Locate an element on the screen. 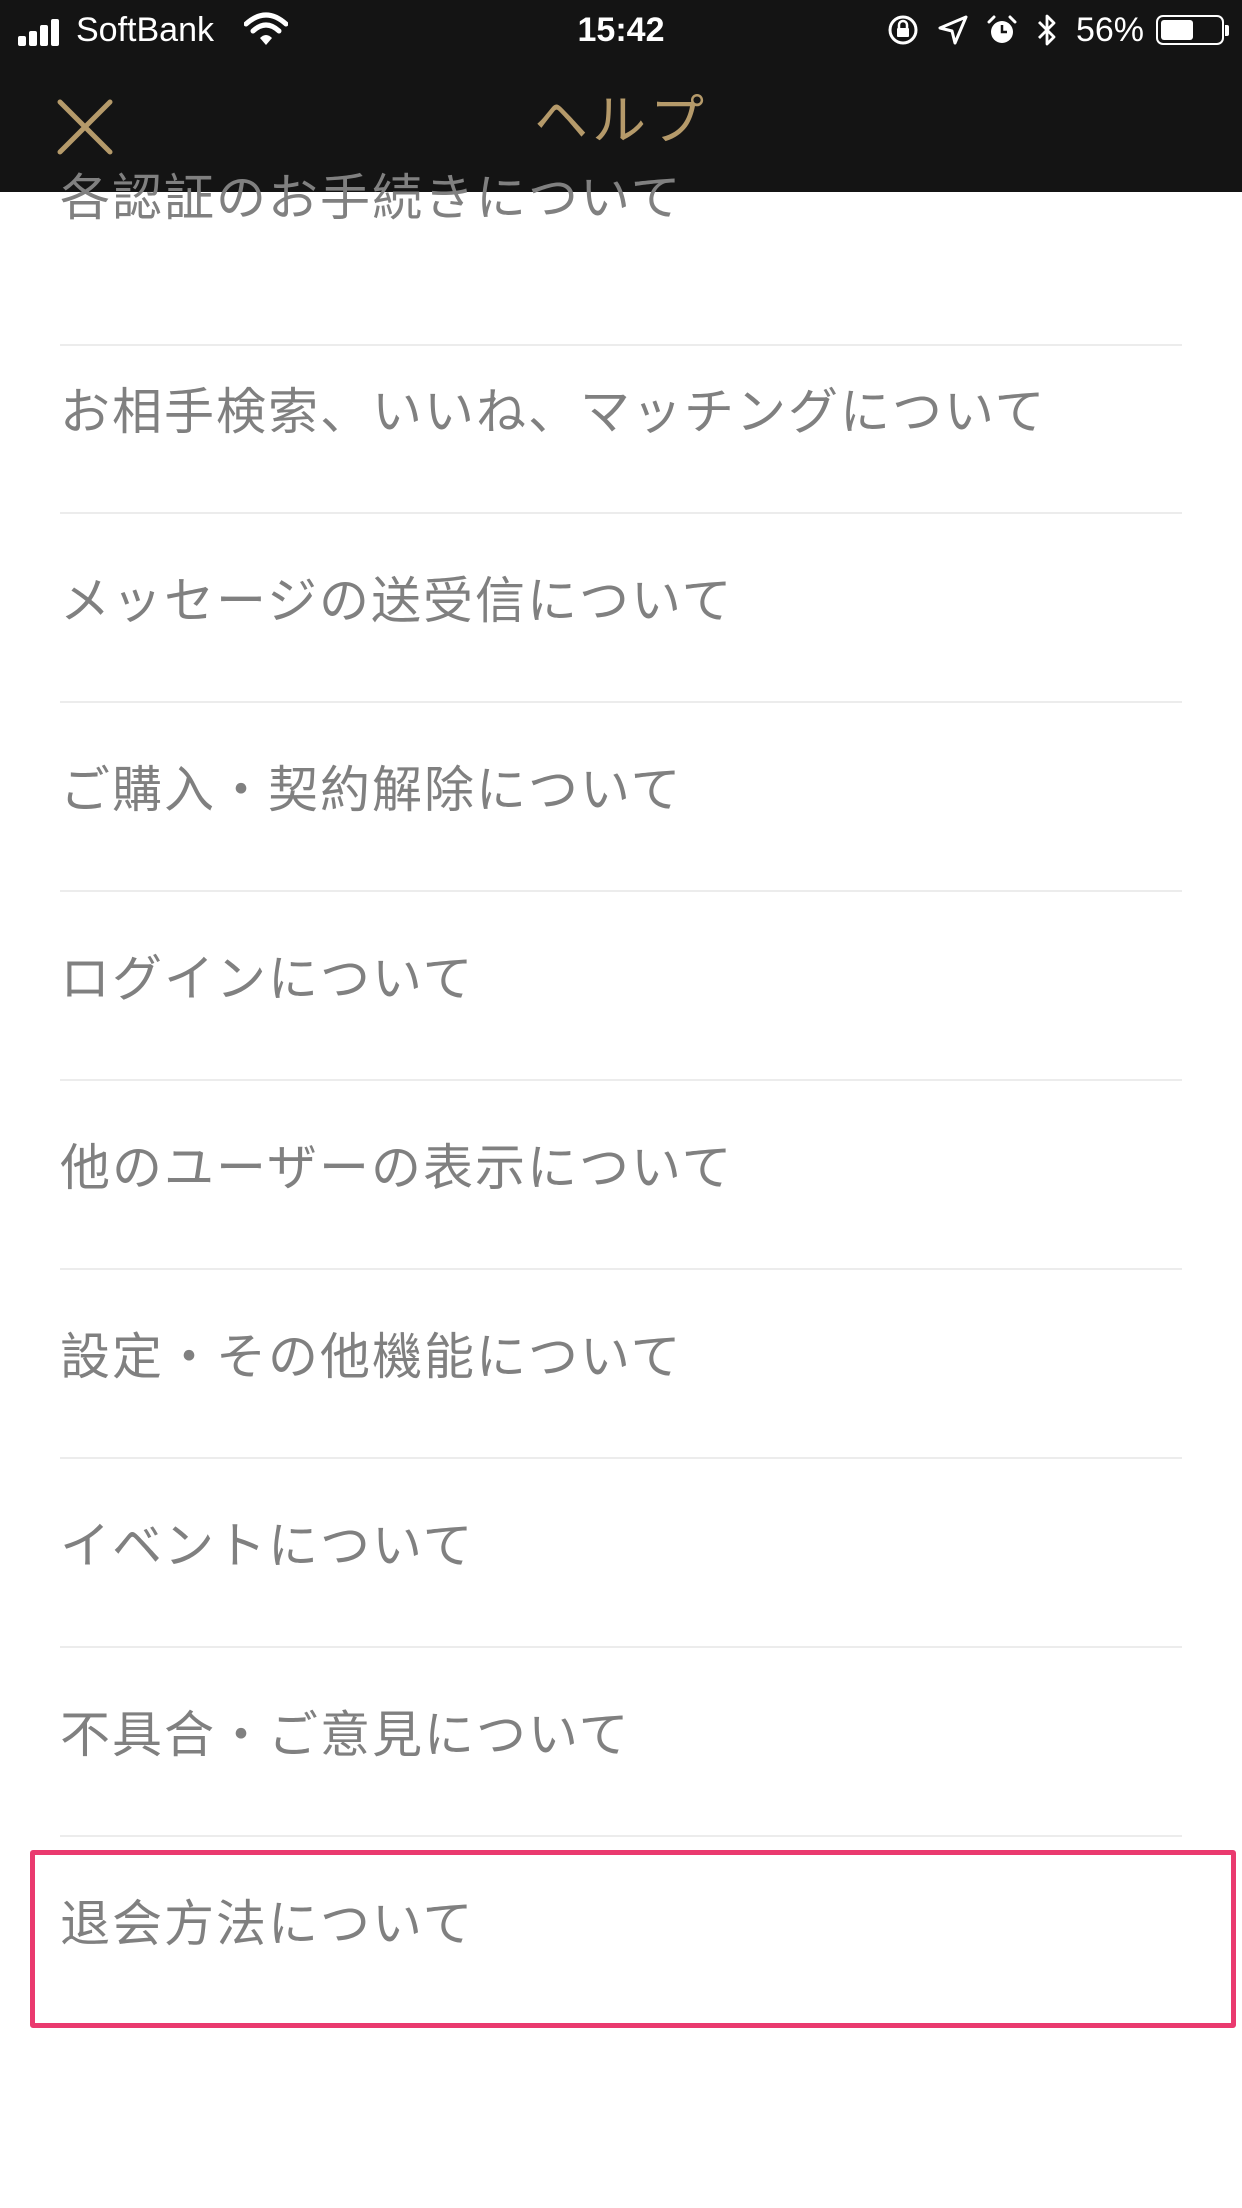 Image resolution: width=1242 pixels, height=2208 pixels. help-item-messaging: メッセージの送受信について is located at coordinates (621, 609).